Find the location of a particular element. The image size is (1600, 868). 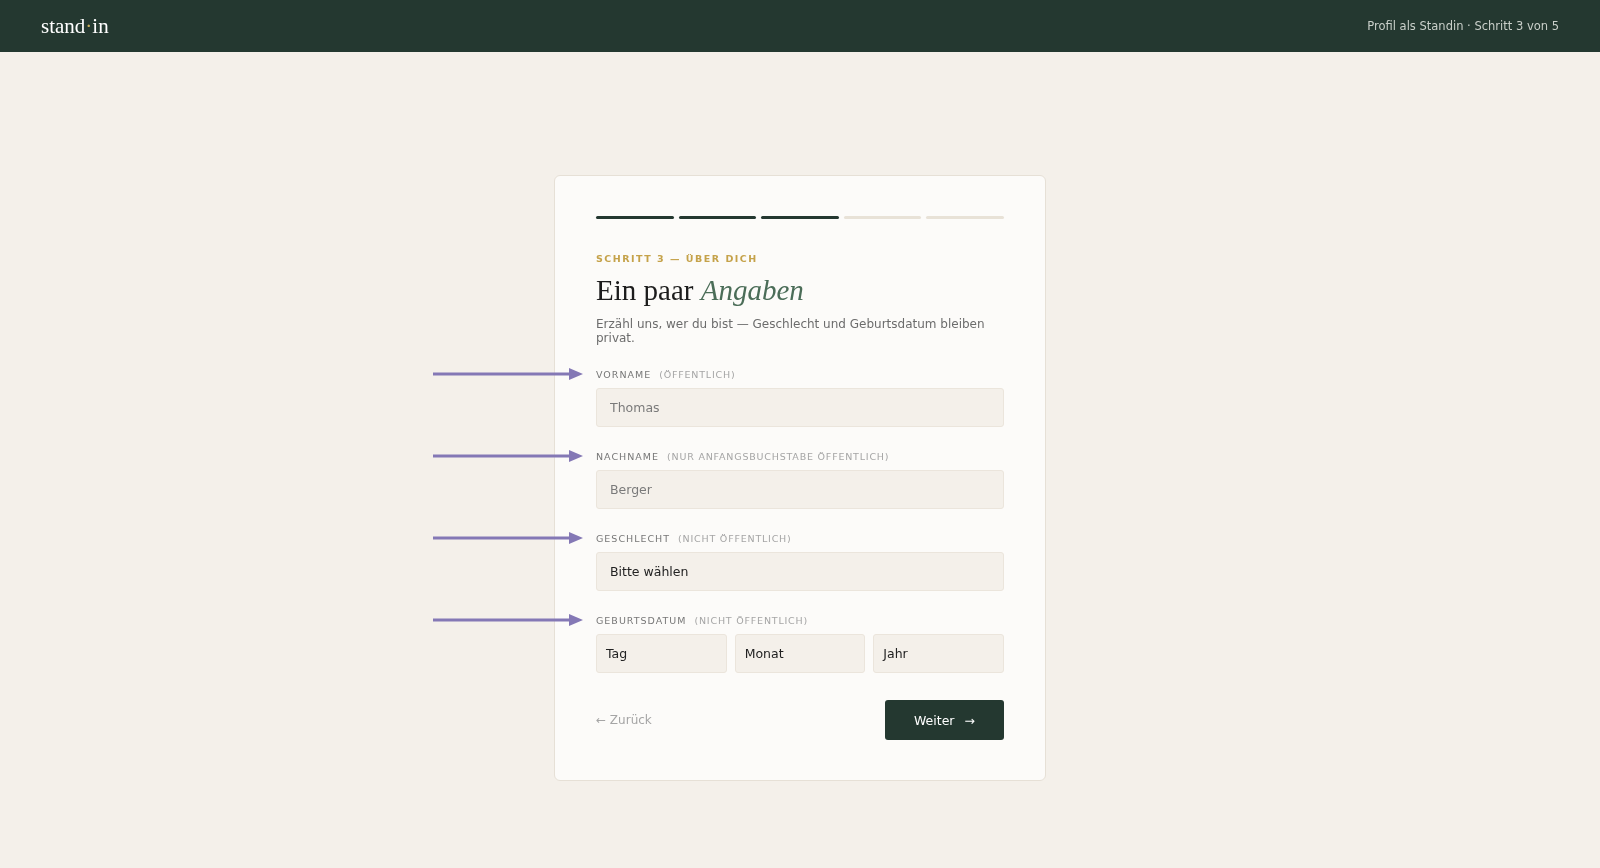

step-eyebrow: SCHRITT 3 — ÜBER DICH is located at coordinates (677, 258).